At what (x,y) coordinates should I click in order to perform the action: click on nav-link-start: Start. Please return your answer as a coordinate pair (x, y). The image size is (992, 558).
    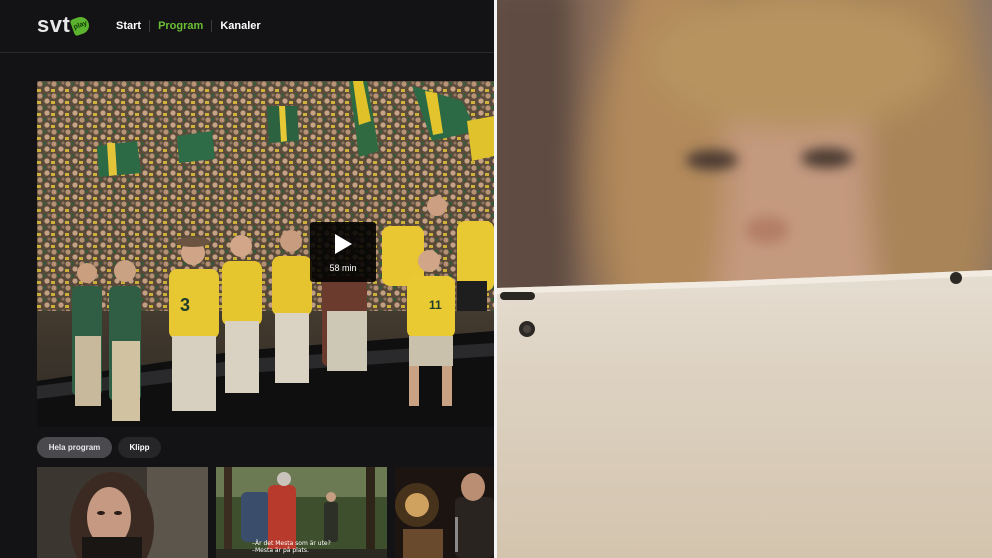
    Looking at the image, I should click on (128, 26).